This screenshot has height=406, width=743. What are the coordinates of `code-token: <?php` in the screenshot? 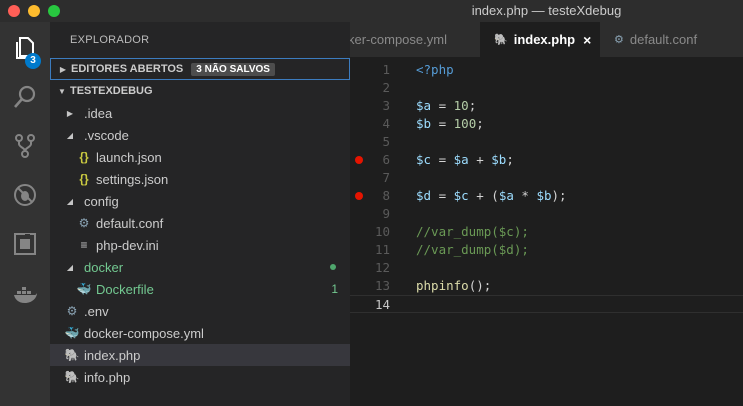 It's located at (435, 69).